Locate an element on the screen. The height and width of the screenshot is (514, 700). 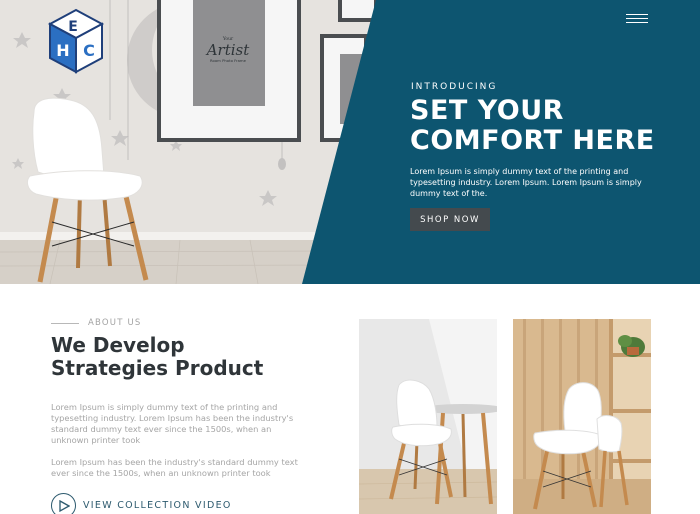
about-title: We Develop Strategies Product is located at coordinates (191, 357).